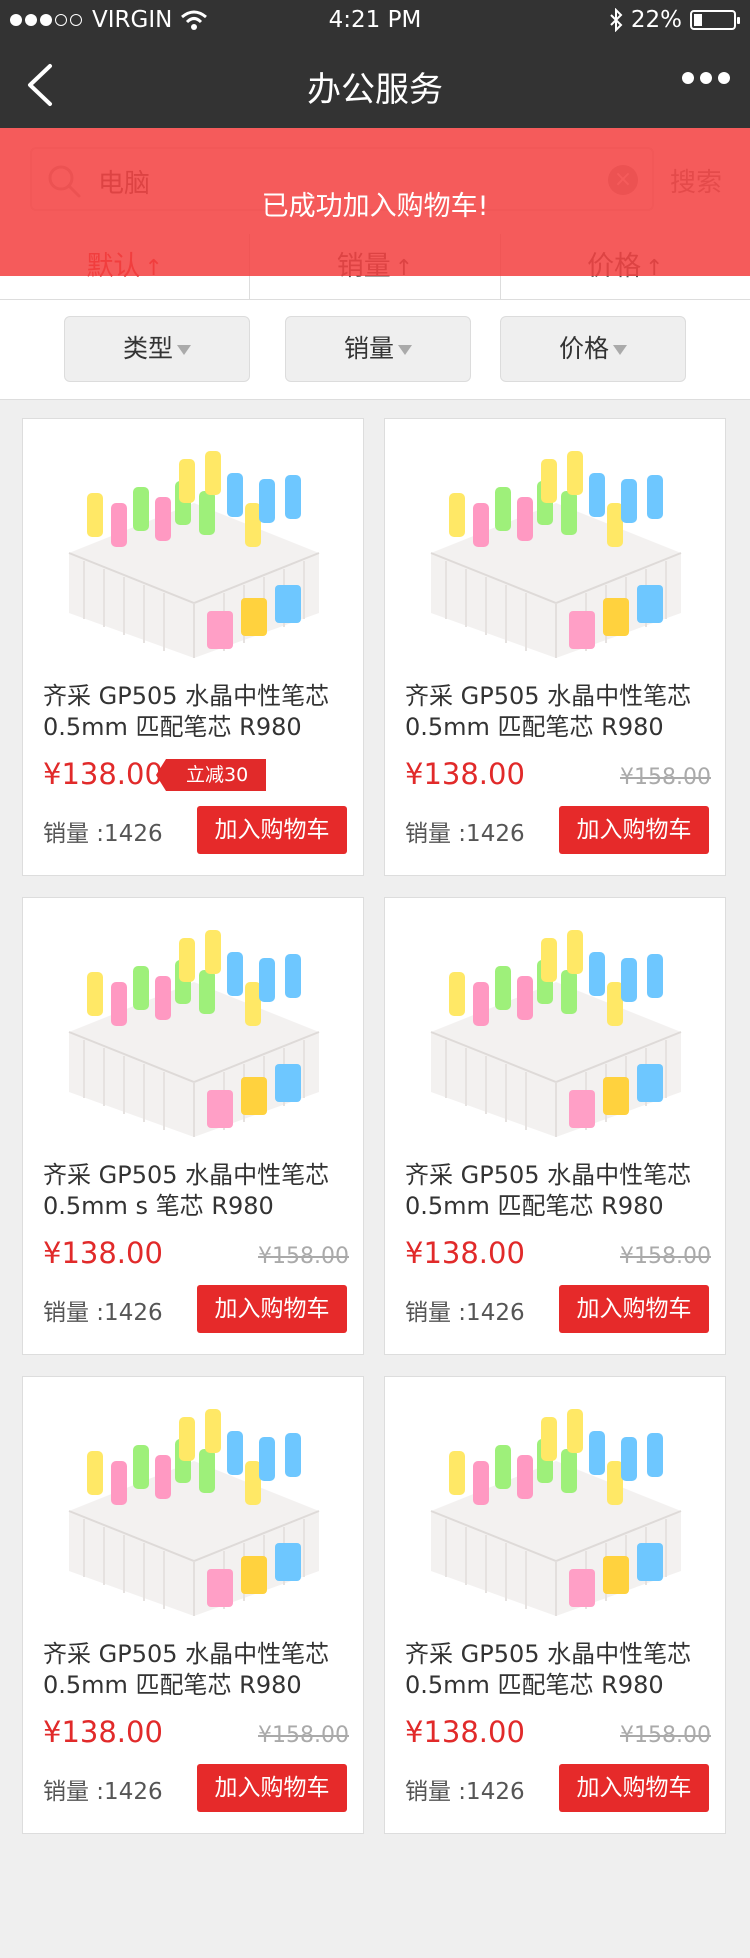 The image size is (750, 1958). I want to click on filter-bar: 类型 销量 价格, so click(375, 350).